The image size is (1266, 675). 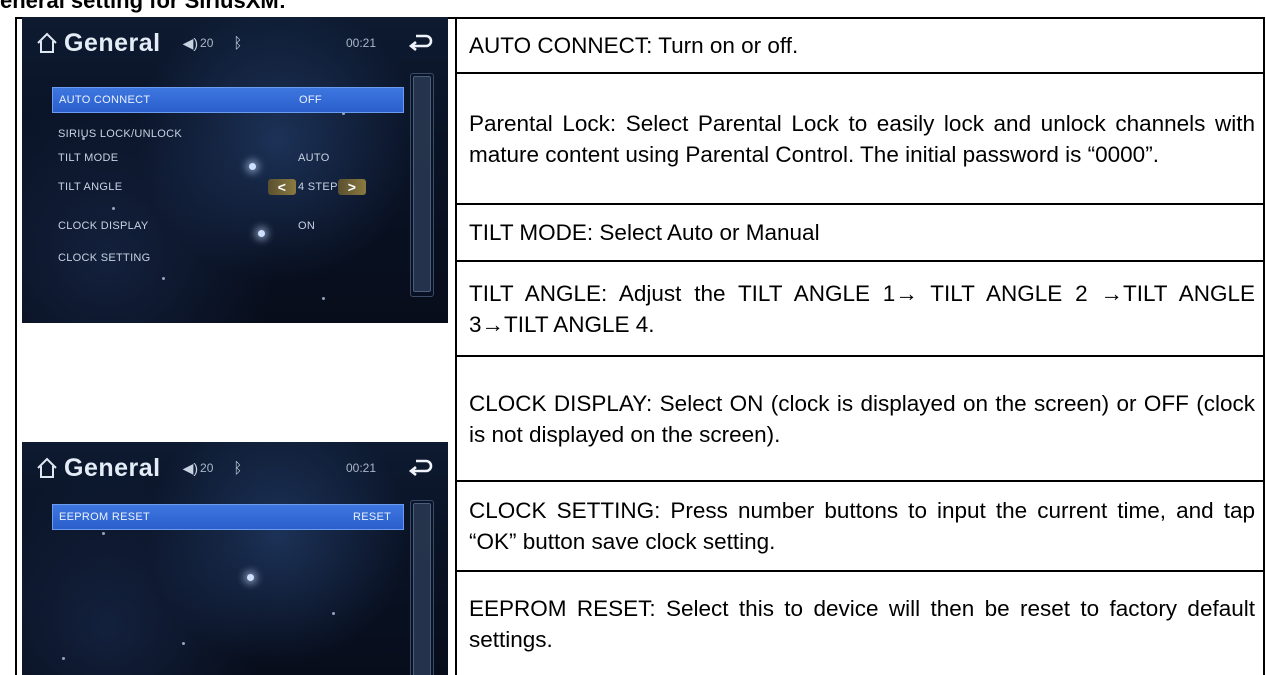 What do you see at coordinates (318, 187) in the screenshot?
I see `menu-item-value: 4 STEP` at bounding box center [318, 187].